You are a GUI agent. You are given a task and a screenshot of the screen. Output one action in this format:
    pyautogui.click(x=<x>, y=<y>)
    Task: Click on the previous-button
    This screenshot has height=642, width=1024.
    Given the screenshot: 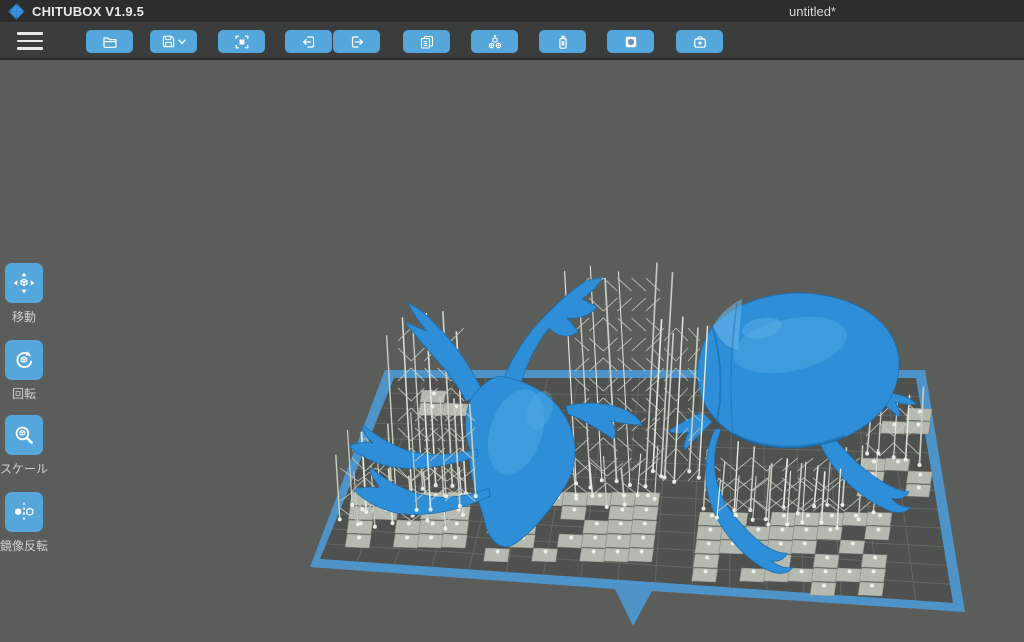 What is the action you would take?
    pyautogui.click(x=308, y=41)
    